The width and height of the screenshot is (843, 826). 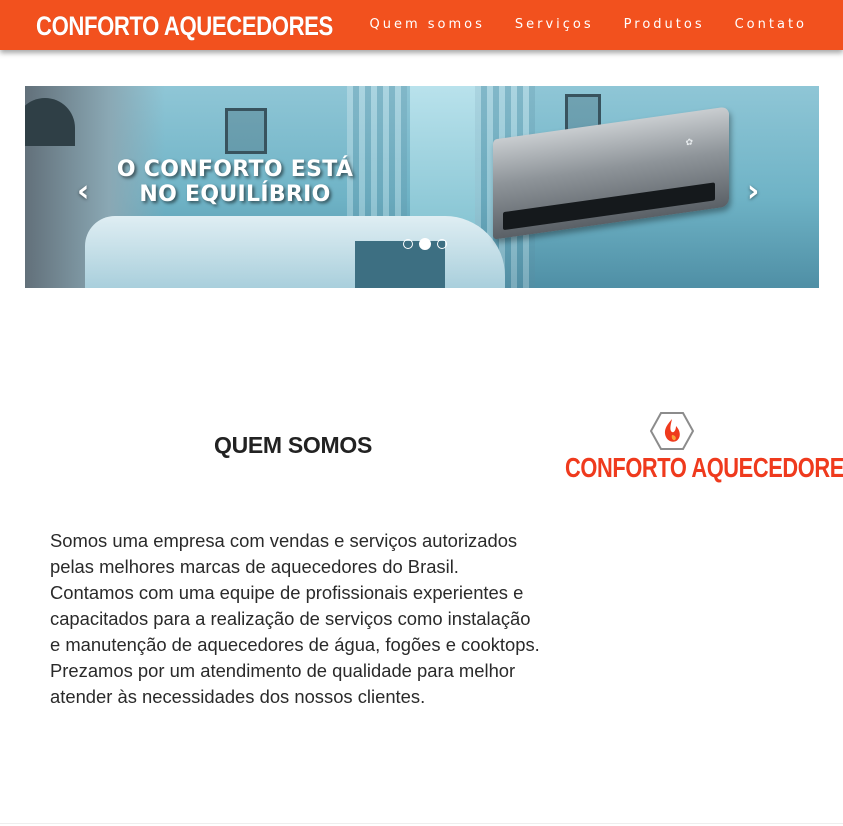 I want to click on nav-link-quem-somos: Quem somos, so click(x=426, y=24).